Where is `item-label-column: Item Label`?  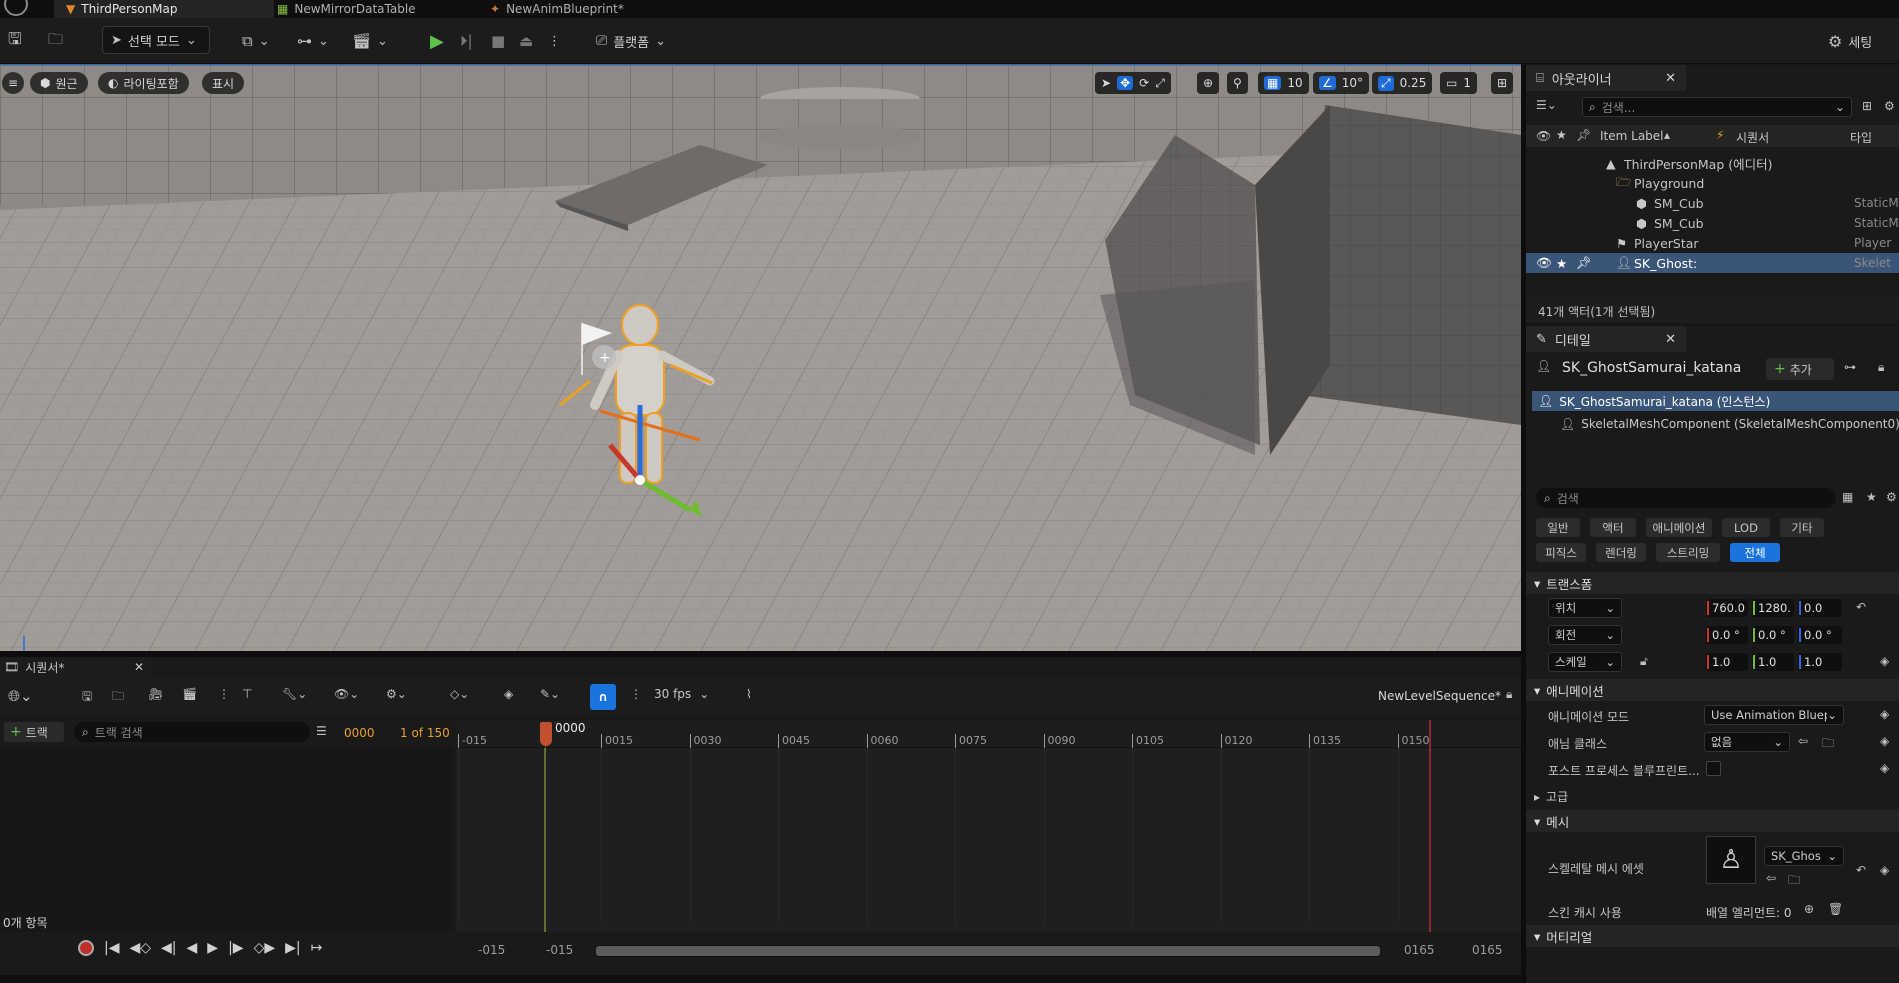 item-label-column: Item Label is located at coordinates (1632, 136).